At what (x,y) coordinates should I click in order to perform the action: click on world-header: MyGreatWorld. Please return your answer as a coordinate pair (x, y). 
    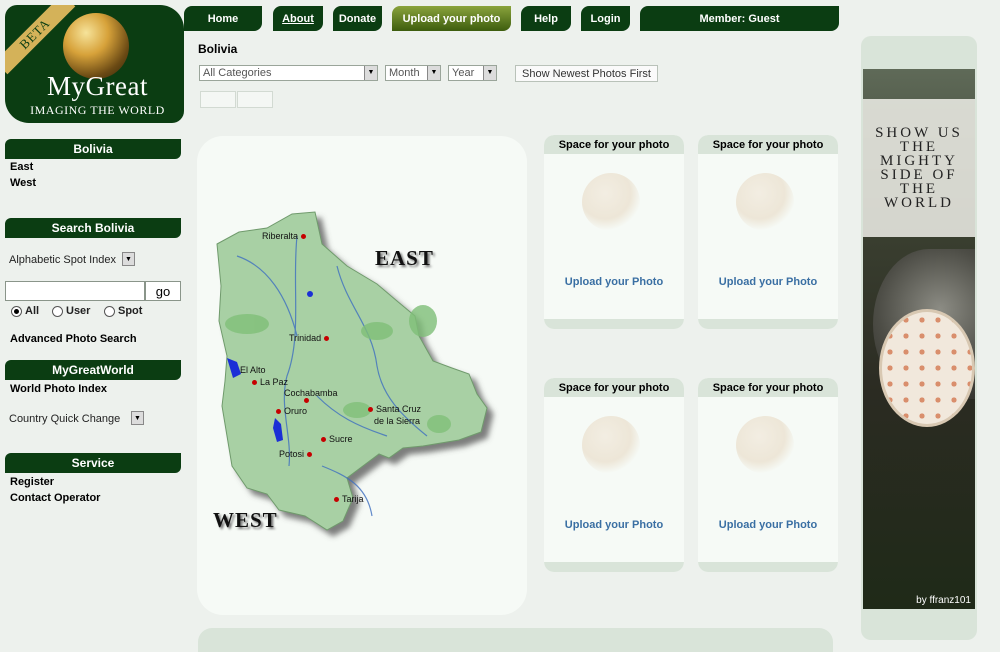
    Looking at the image, I should click on (93, 370).